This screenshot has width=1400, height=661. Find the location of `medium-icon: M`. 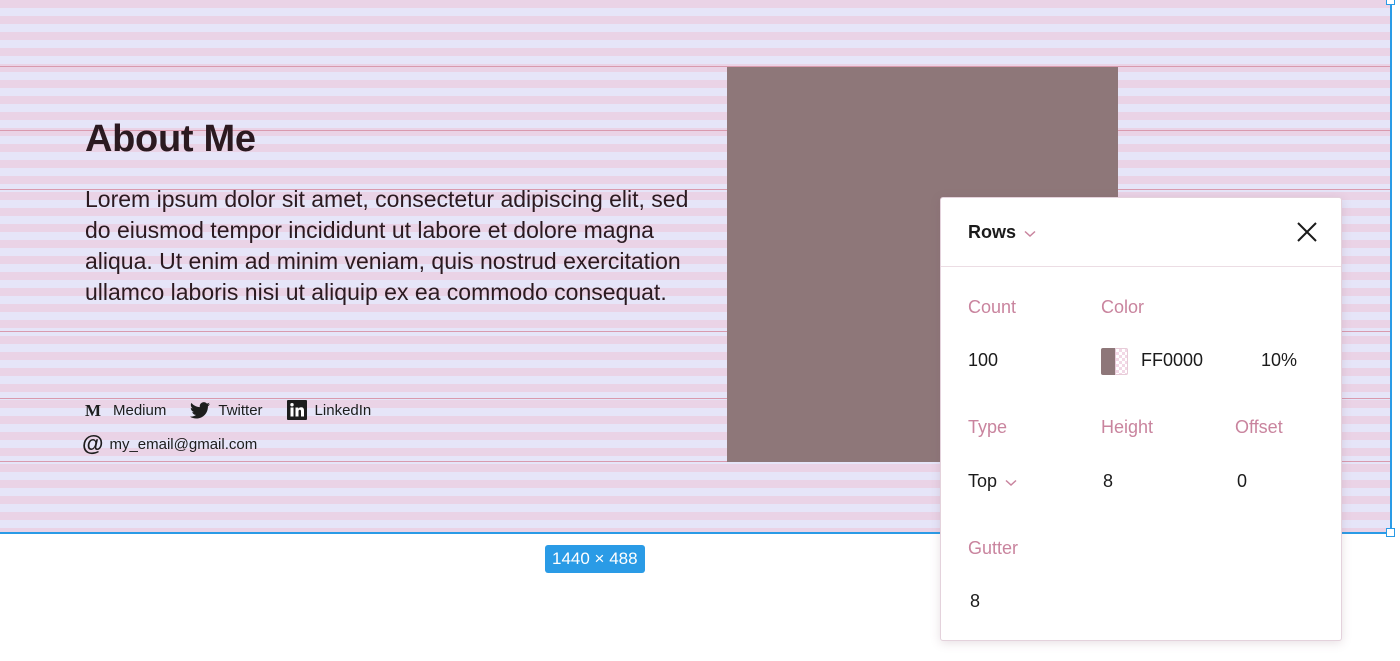

medium-icon: M is located at coordinates (95, 410).